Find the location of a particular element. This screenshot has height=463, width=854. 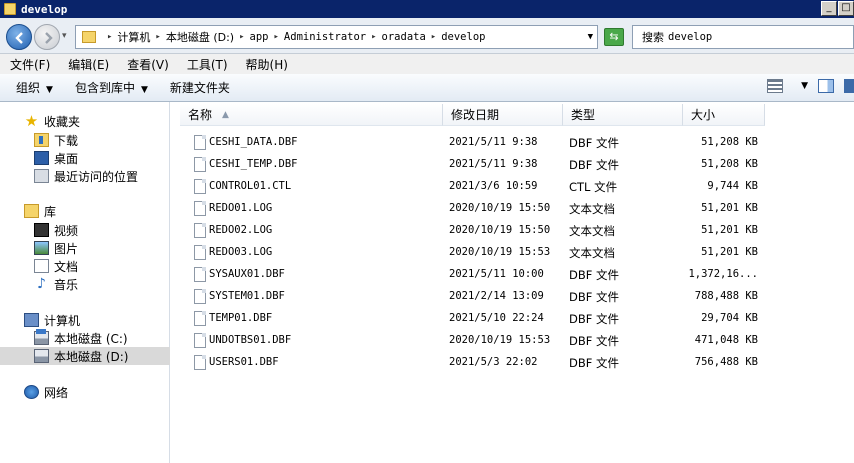

refresh-button: ⇆ is located at coordinates (614, 37).